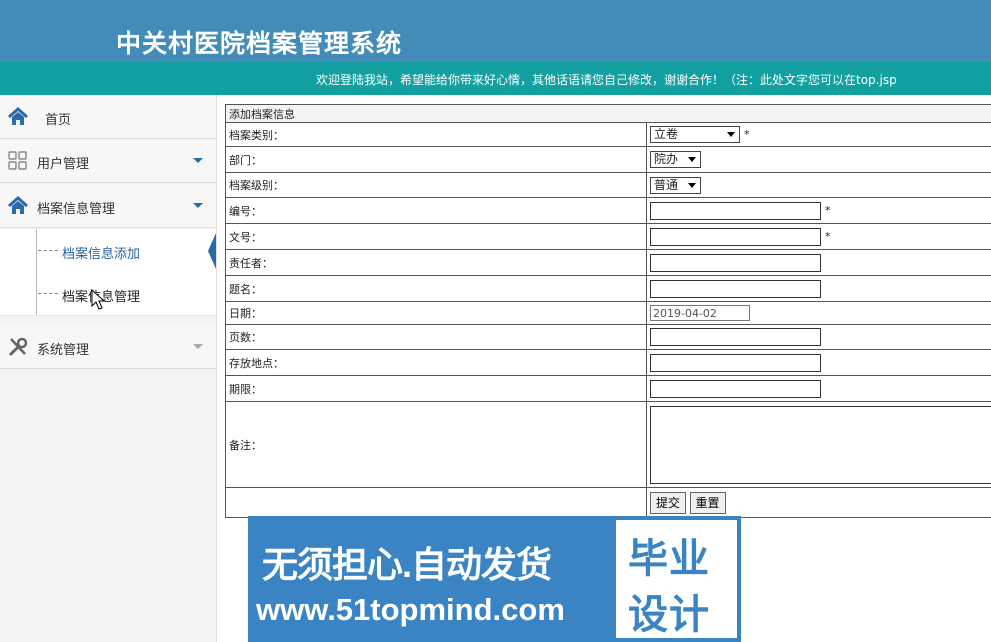 This screenshot has width=991, height=642. I want to click on watermark-line1: 无须担心.自动发货, so click(407, 564).